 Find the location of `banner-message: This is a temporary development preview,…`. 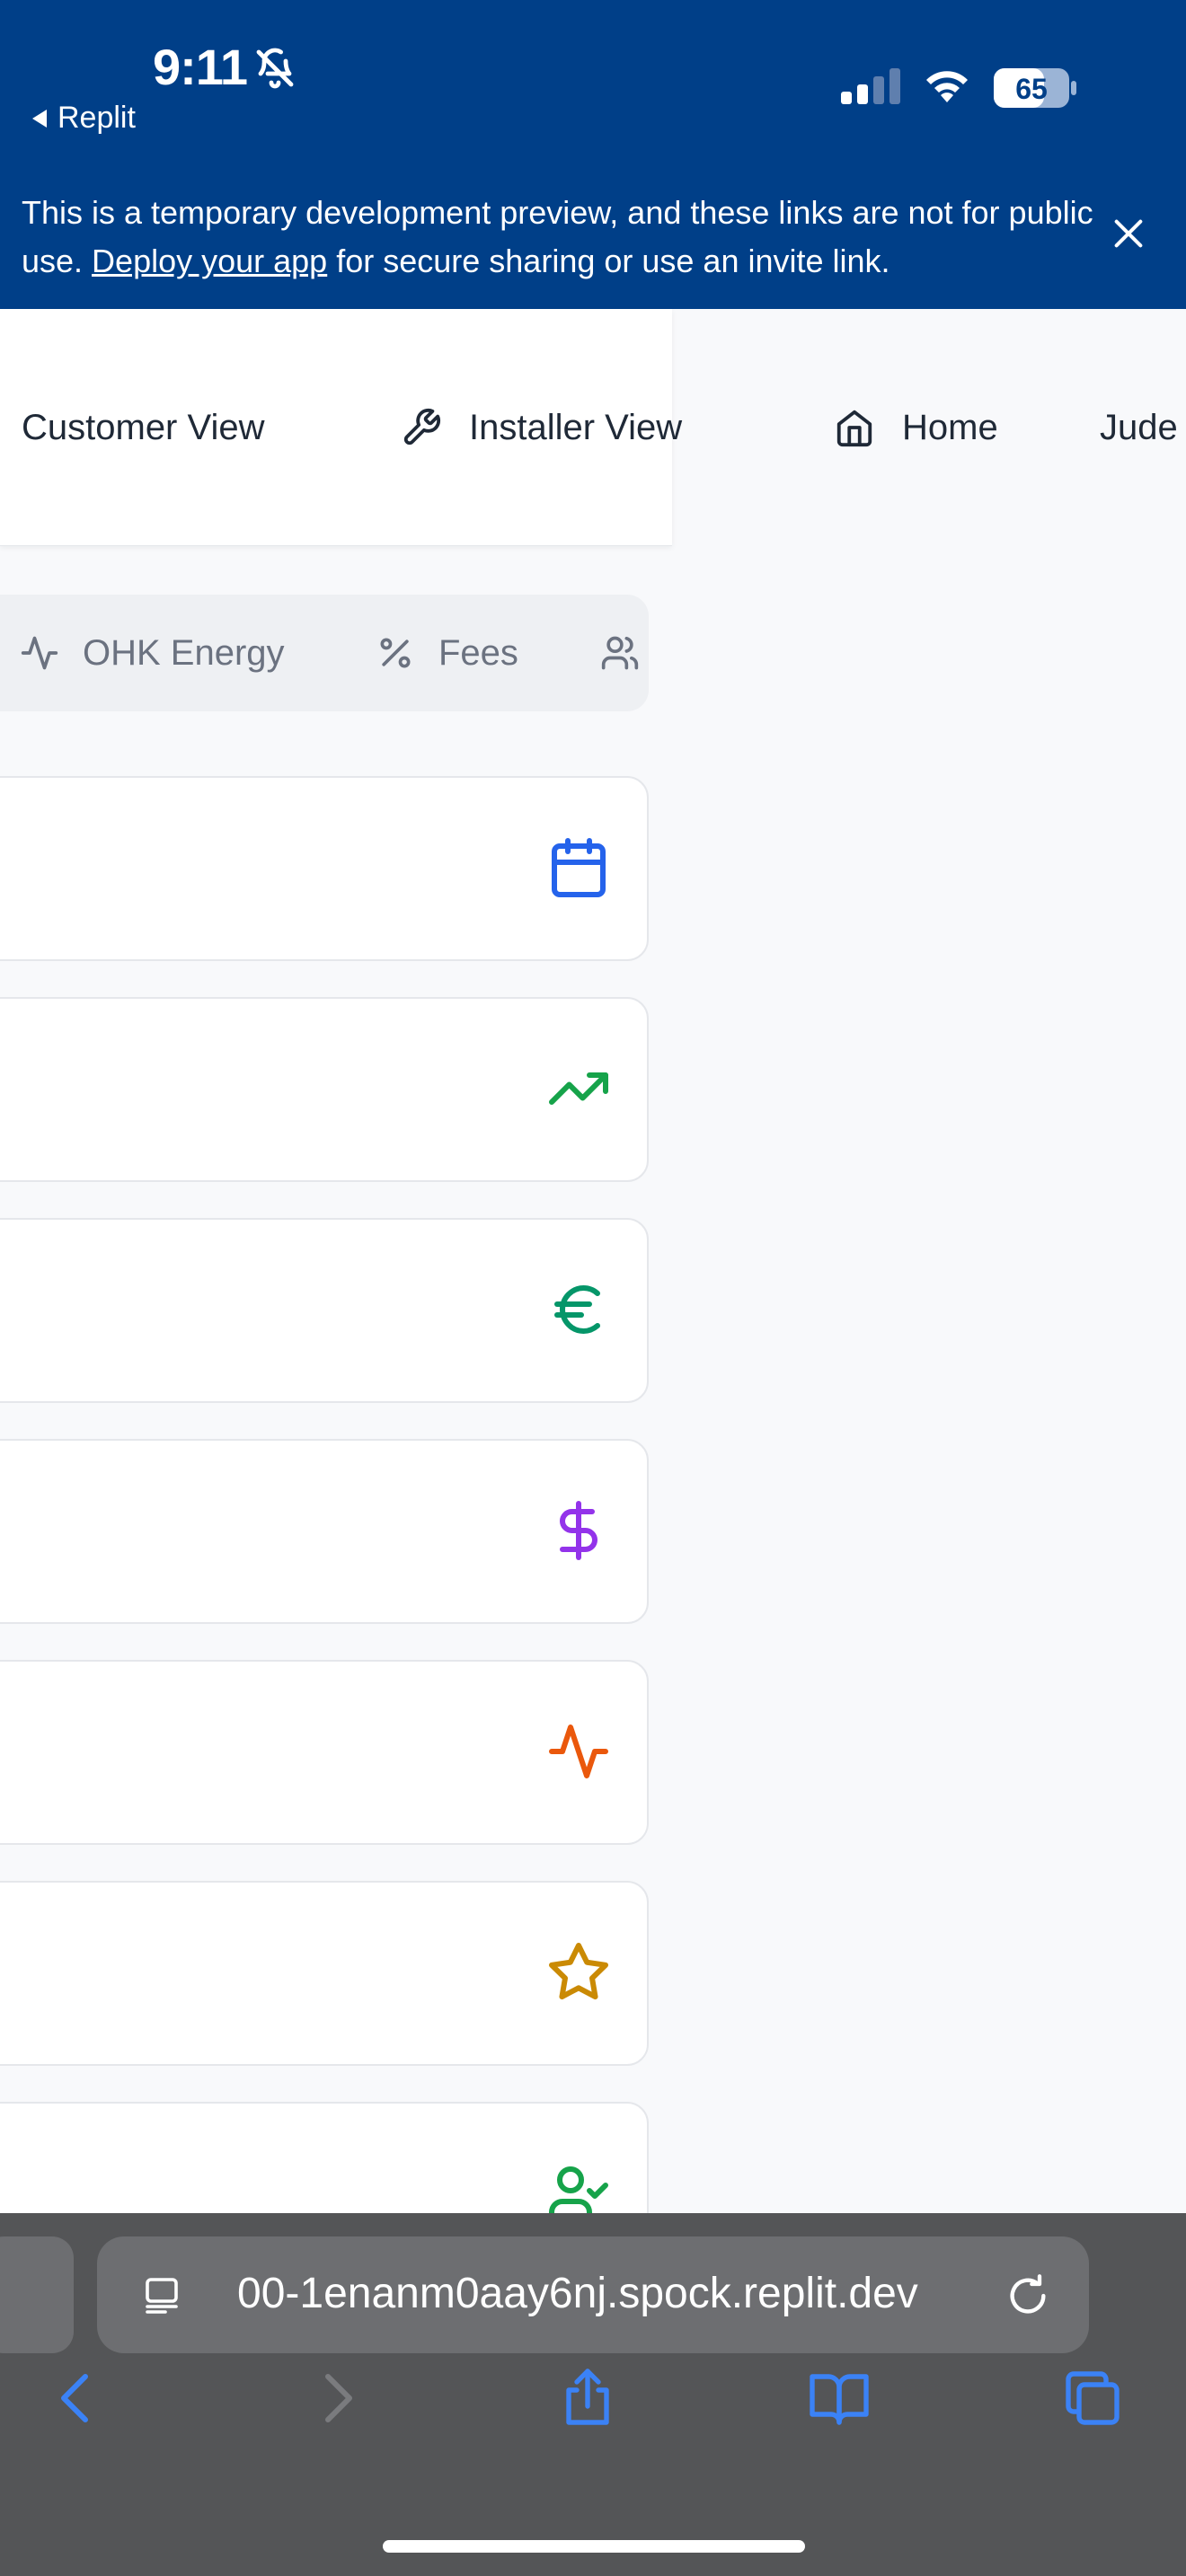

banner-message: This is a temporary development preview,… is located at coordinates (561, 237).